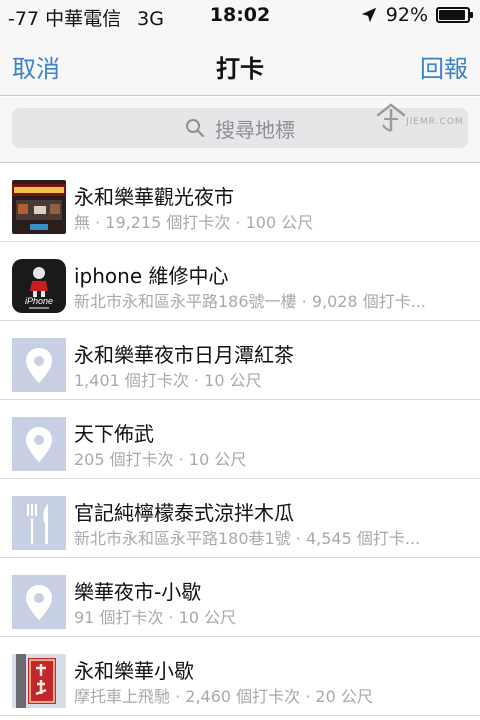 Image resolution: width=480 pixels, height=720 pixels. I want to click on battery-percent: 92%, so click(406, 15).